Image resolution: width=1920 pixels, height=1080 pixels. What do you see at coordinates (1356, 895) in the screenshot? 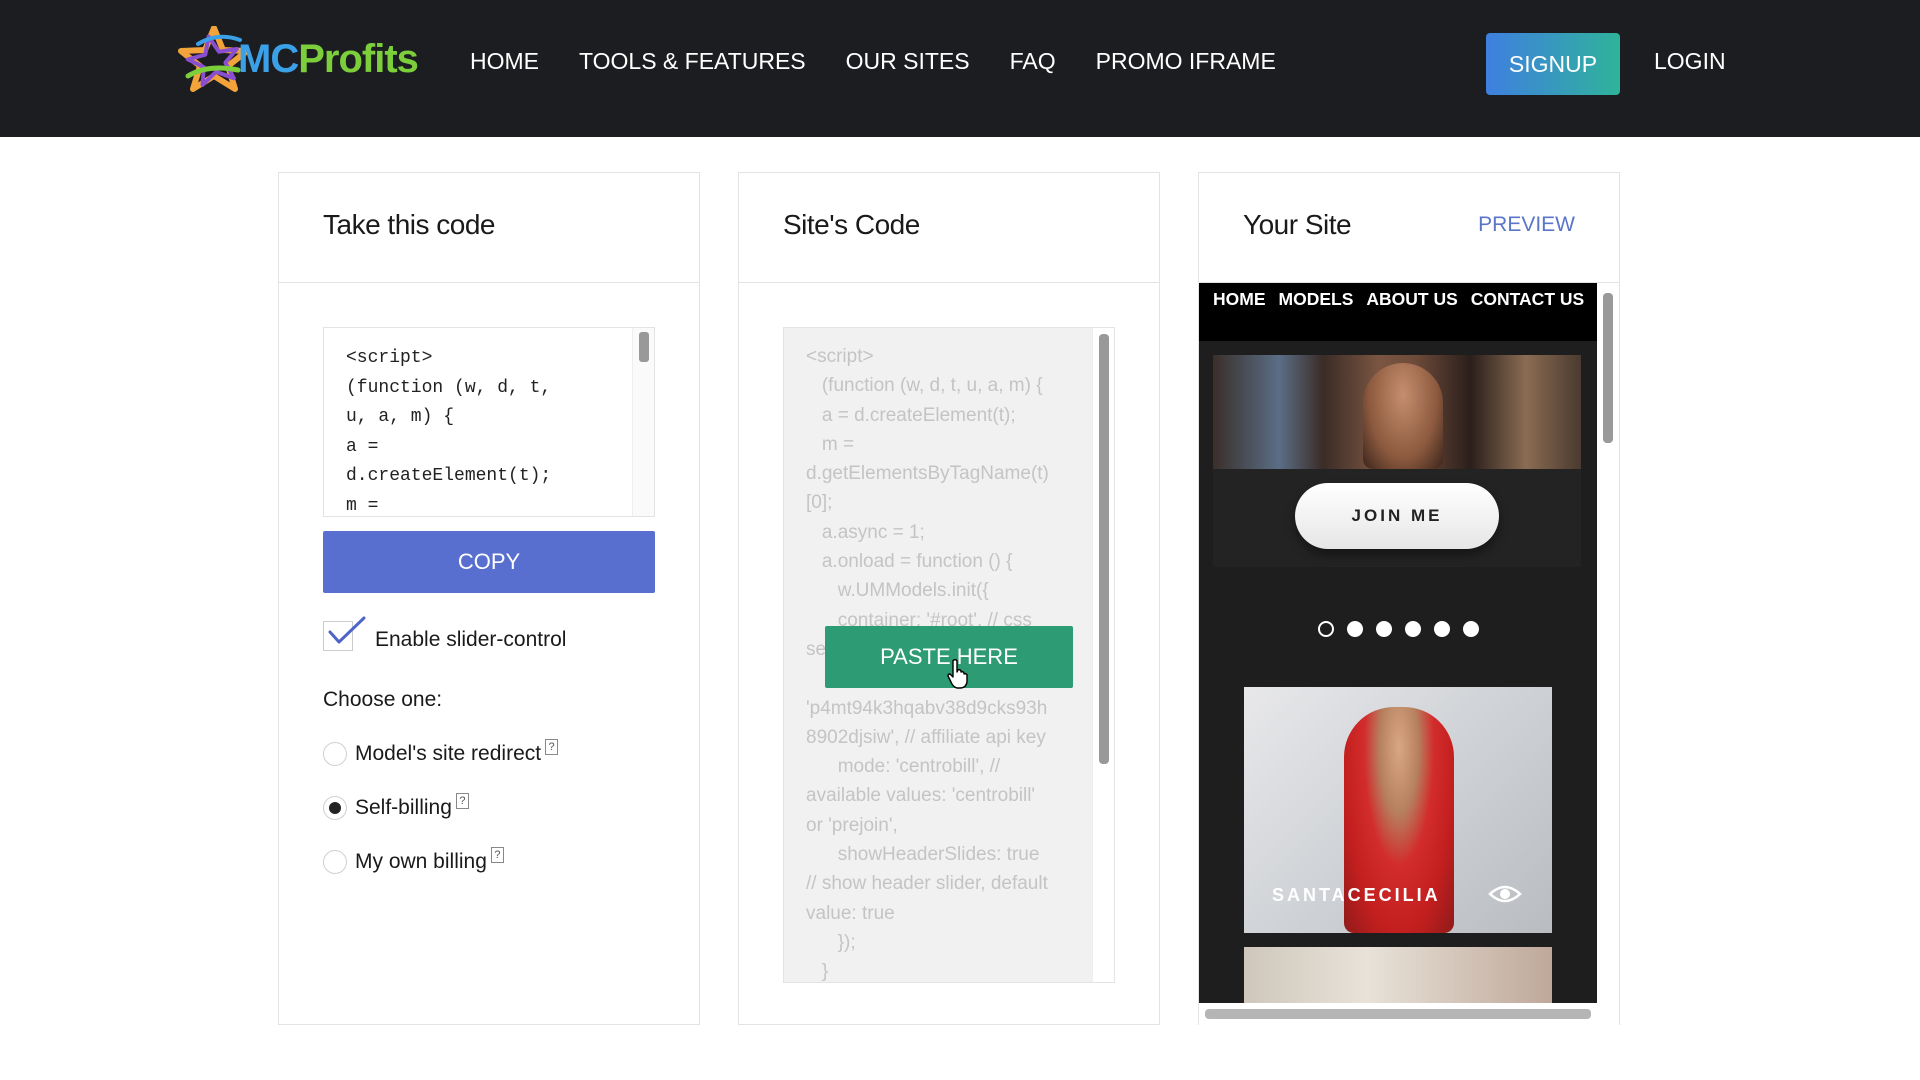
I see `model-name: SANTACECILIA` at bounding box center [1356, 895].